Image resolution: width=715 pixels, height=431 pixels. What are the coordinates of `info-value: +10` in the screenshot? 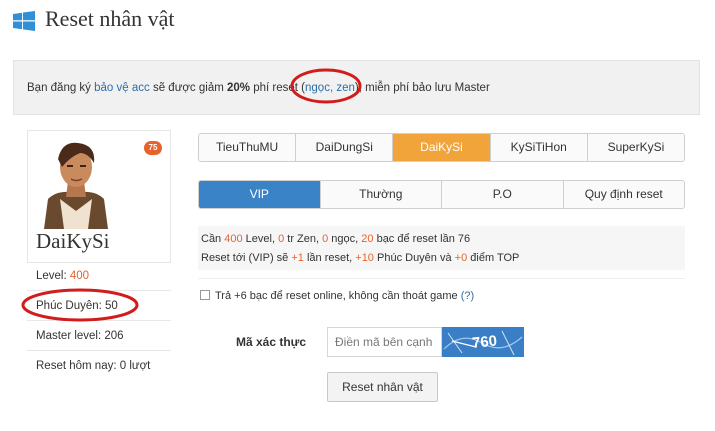 It's located at (364, 258).